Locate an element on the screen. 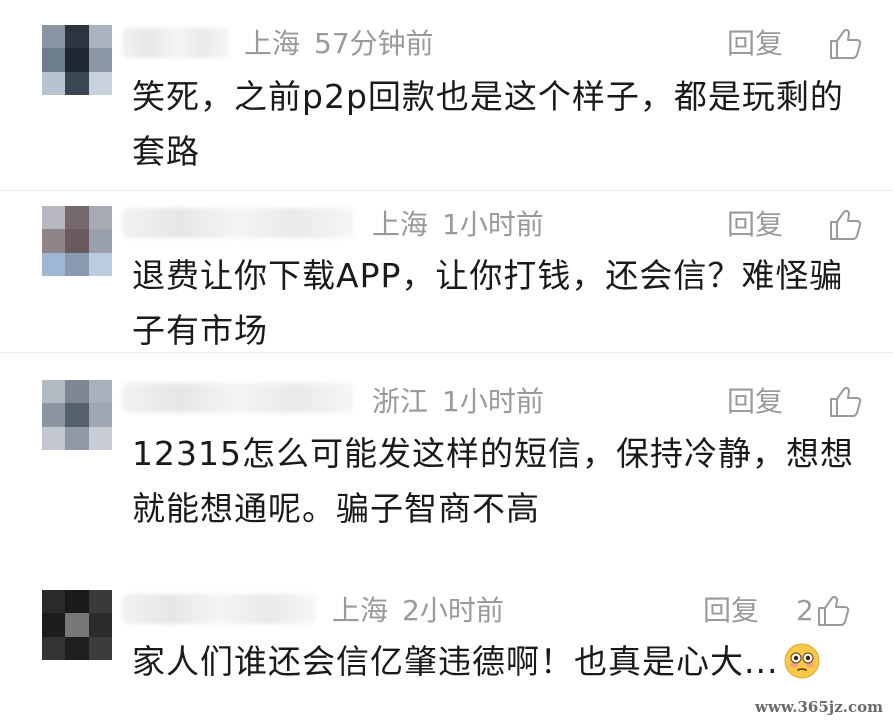  comment-location: 浙江 is located at coordinates (400, 401).